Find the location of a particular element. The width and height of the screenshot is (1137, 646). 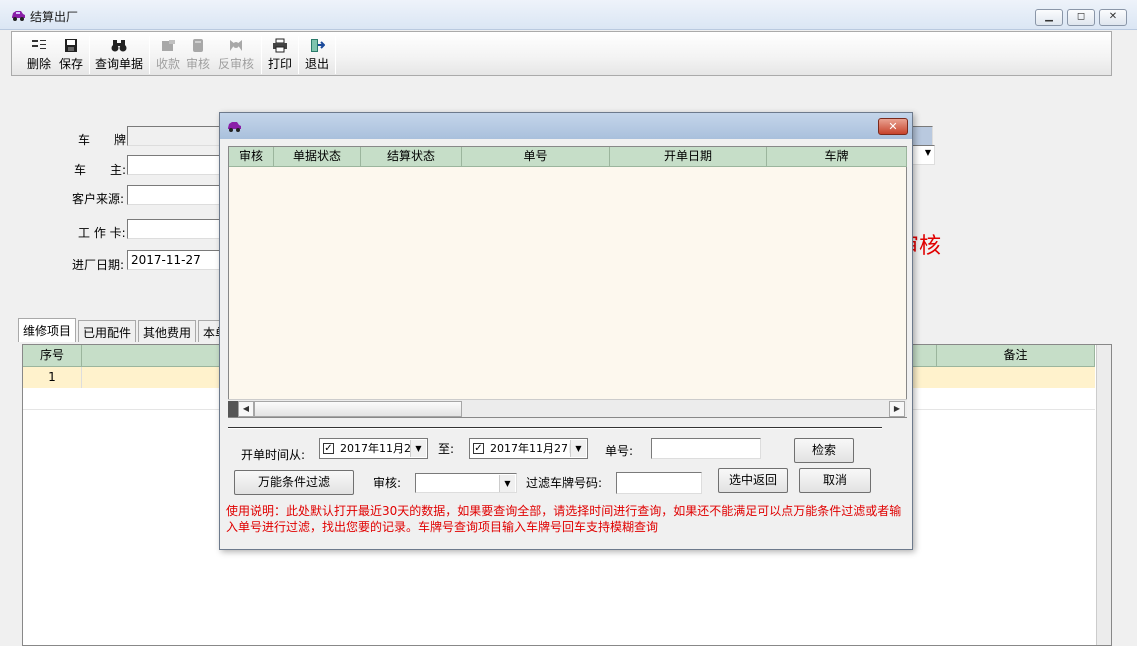

col-header-plate: 车牌 is located at coordinates (837, 157).